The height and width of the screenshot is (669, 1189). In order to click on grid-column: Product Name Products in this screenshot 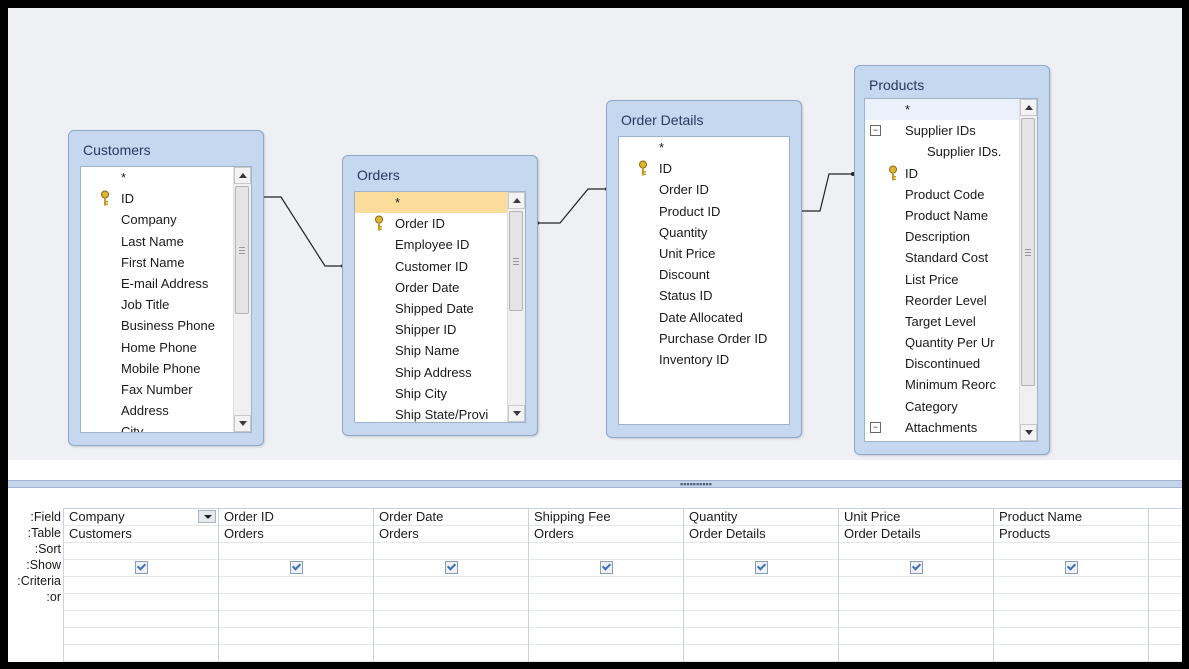, I will do `click(1071, 585)`.